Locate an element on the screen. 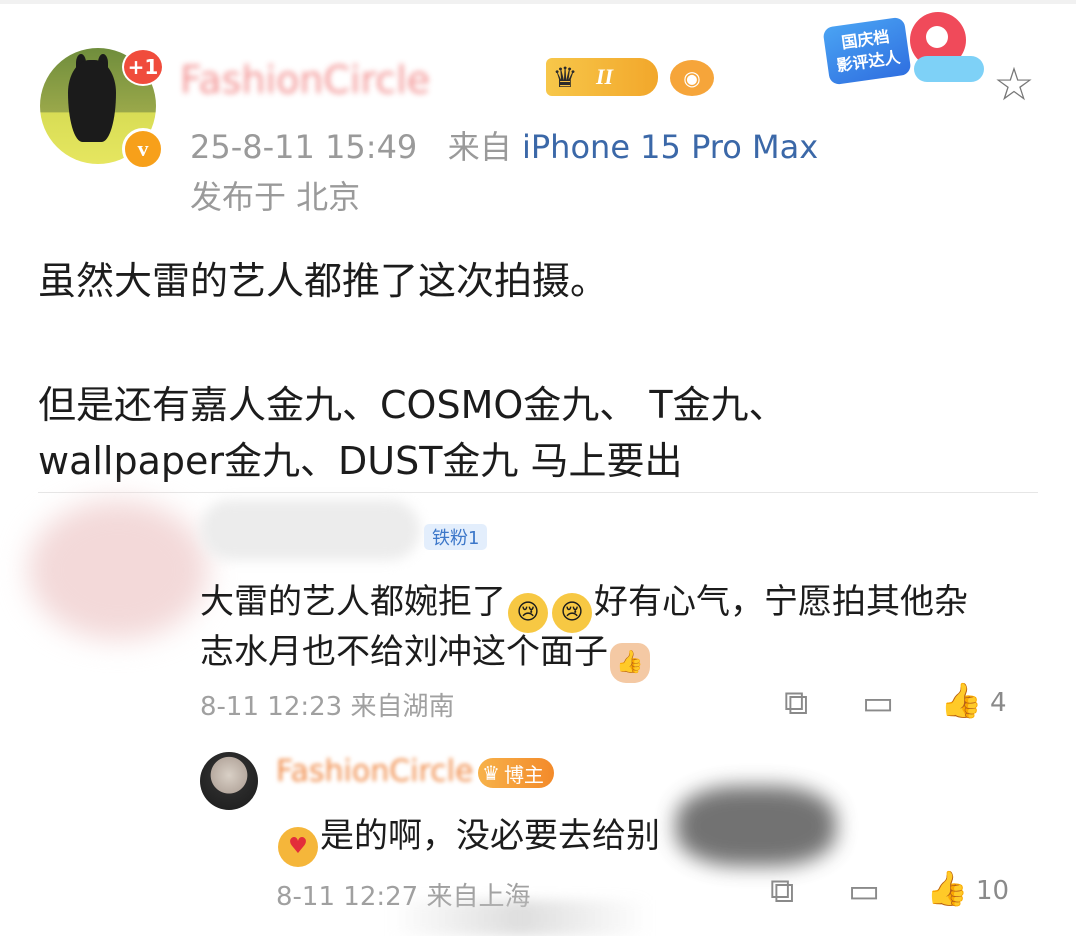 This screenshot has width=1076, height=936. host-badge: ♛ 博主 is located at coordinates (516, 773).